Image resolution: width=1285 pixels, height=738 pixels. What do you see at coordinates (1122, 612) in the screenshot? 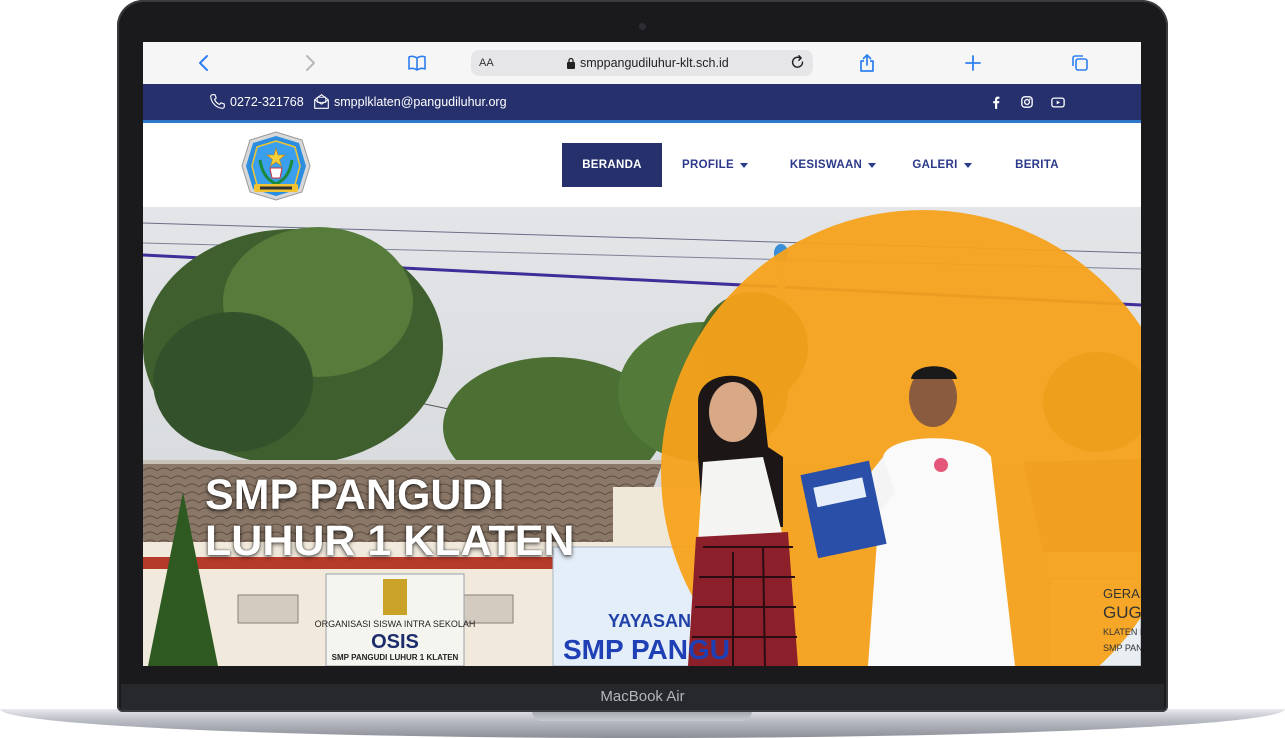
I see `sign-right-2: GUGUS` at bounding box center [1122, 612].